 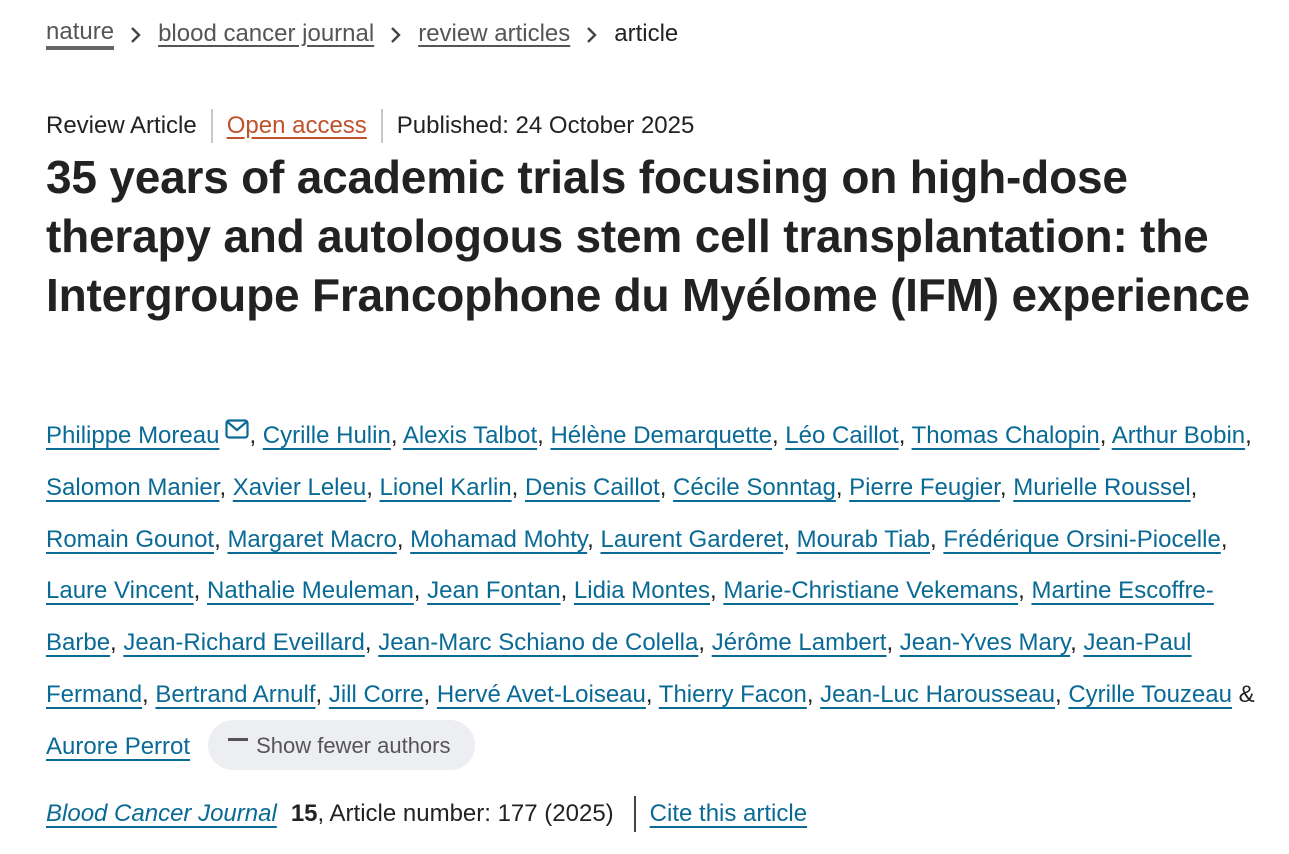 What do you see at coordinates (545, 125) in the screenshot?
I see `published-date: Published: 24 October 2025` at bounding box center [545, 125].